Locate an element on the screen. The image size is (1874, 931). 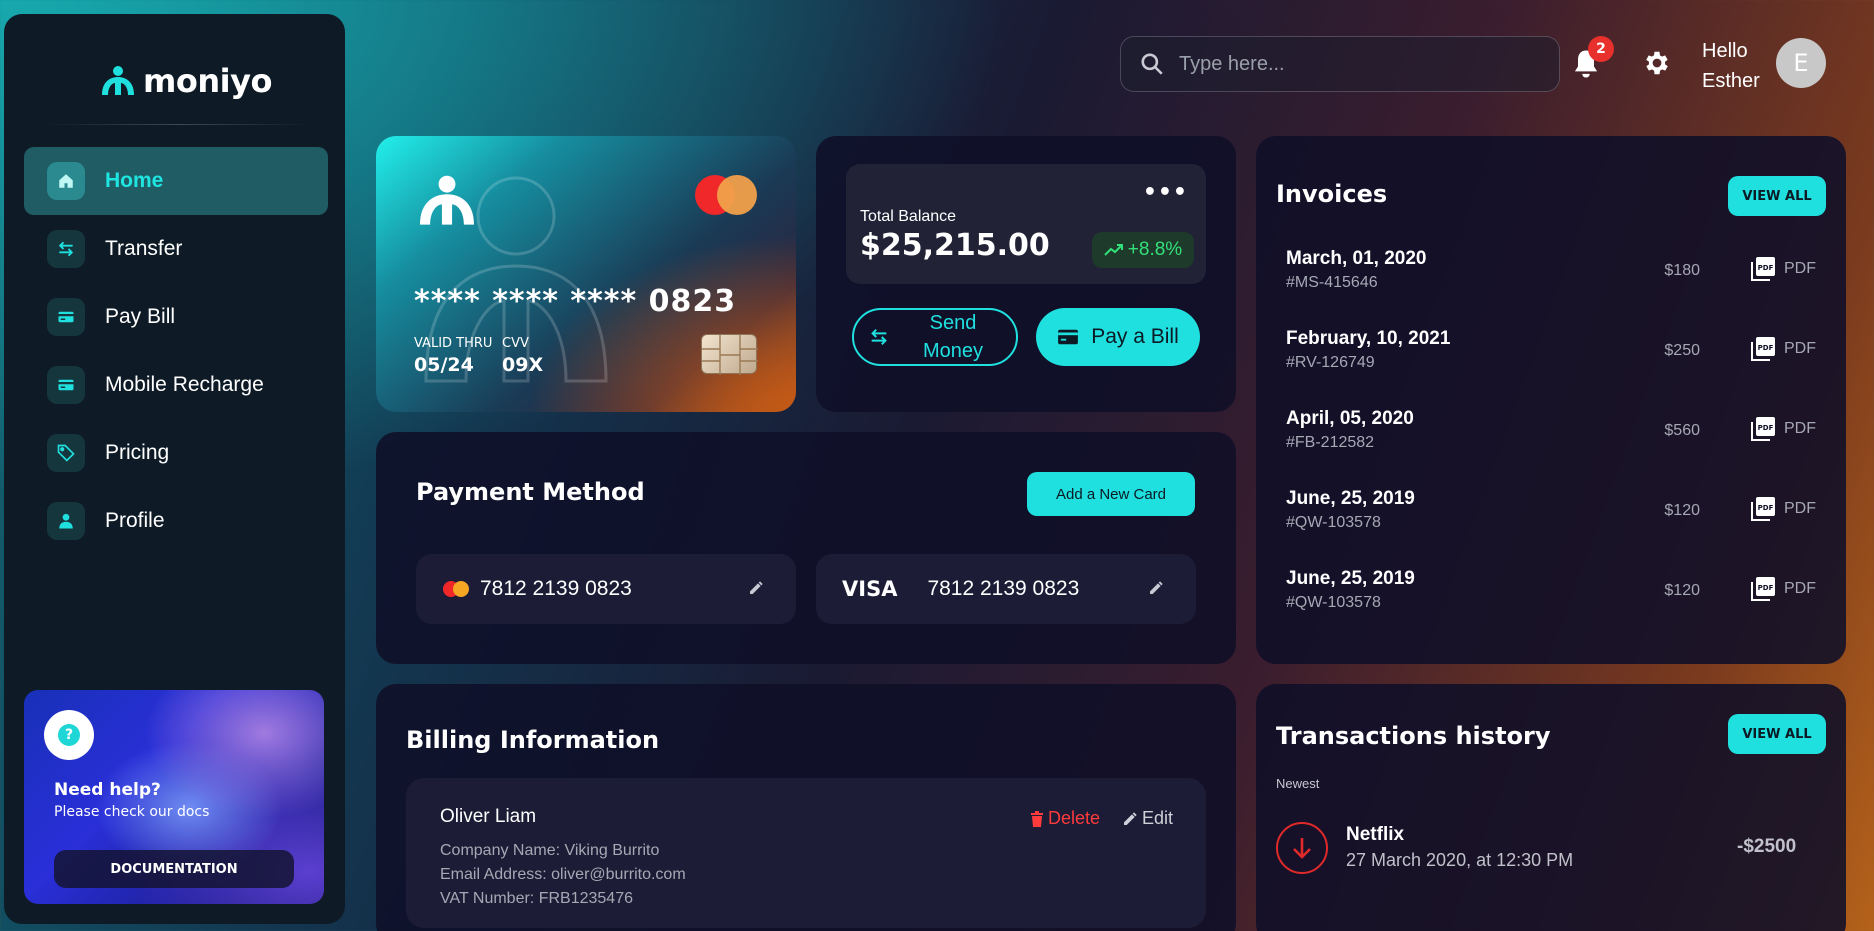
valid-thru-label: VALID THRU is located at coordinates (453, 343).